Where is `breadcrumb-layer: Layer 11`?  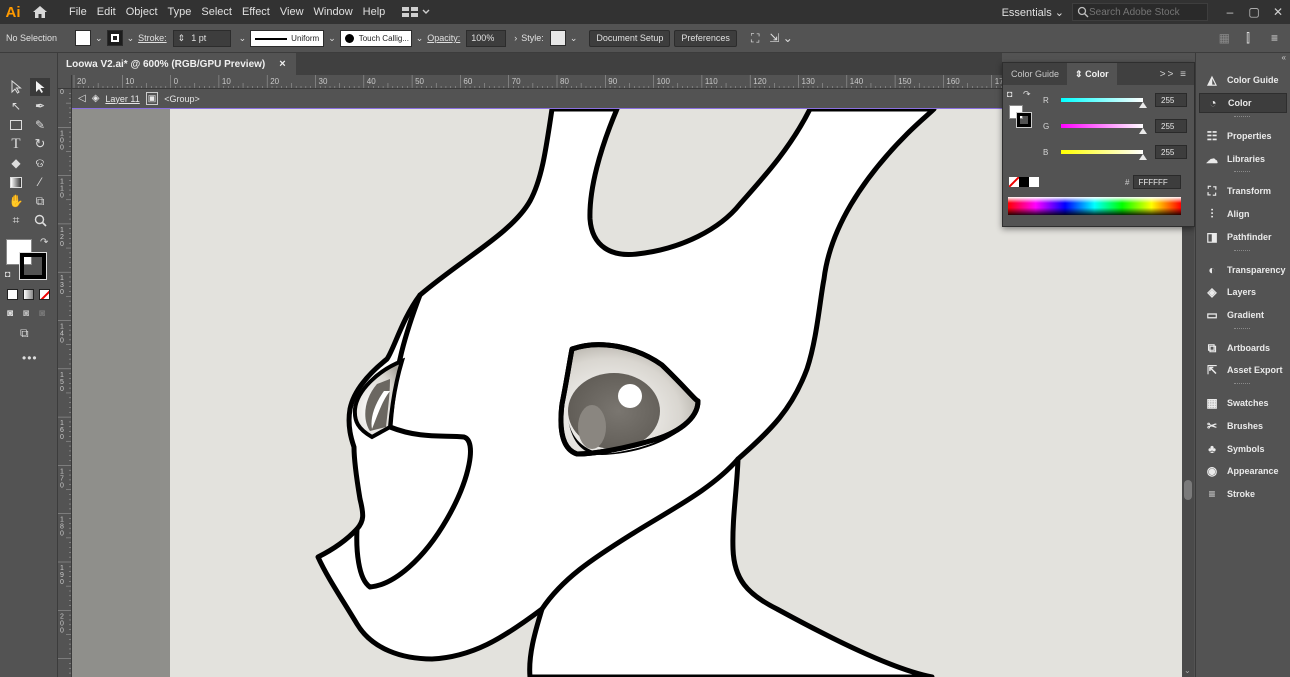
breadcrumb-layer: Layer 11 is located at coordinates (122, 99).